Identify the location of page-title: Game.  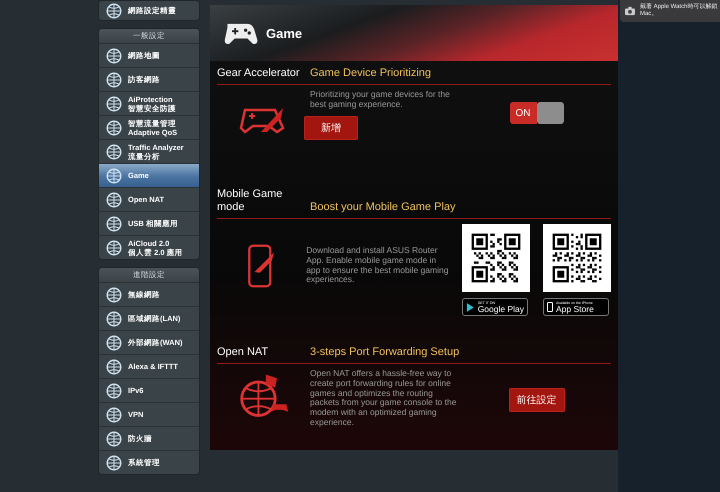
(284, 33).